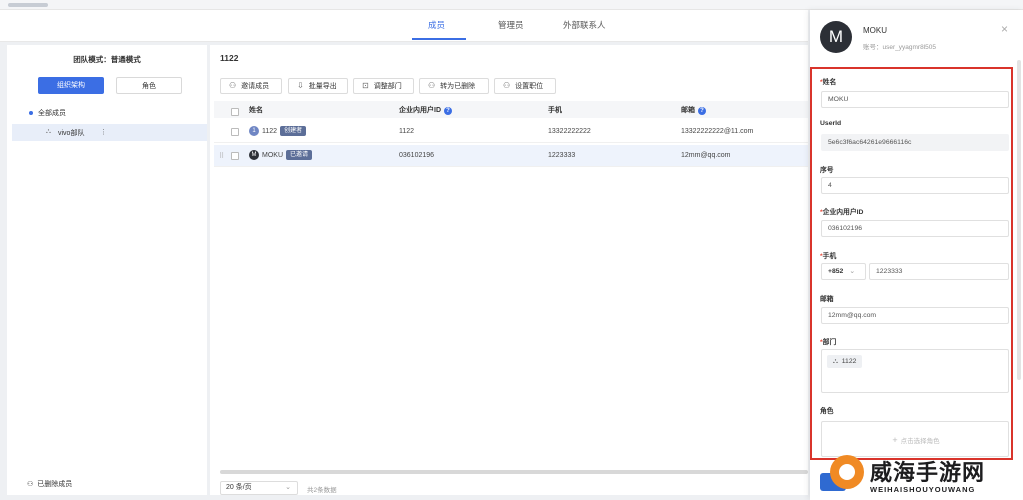 The height and width of the screenshot is (500, 1023). Describe the element at coordinates (255, 86) in the screenshot. I see `invite-label: 邀请成员` at that location.